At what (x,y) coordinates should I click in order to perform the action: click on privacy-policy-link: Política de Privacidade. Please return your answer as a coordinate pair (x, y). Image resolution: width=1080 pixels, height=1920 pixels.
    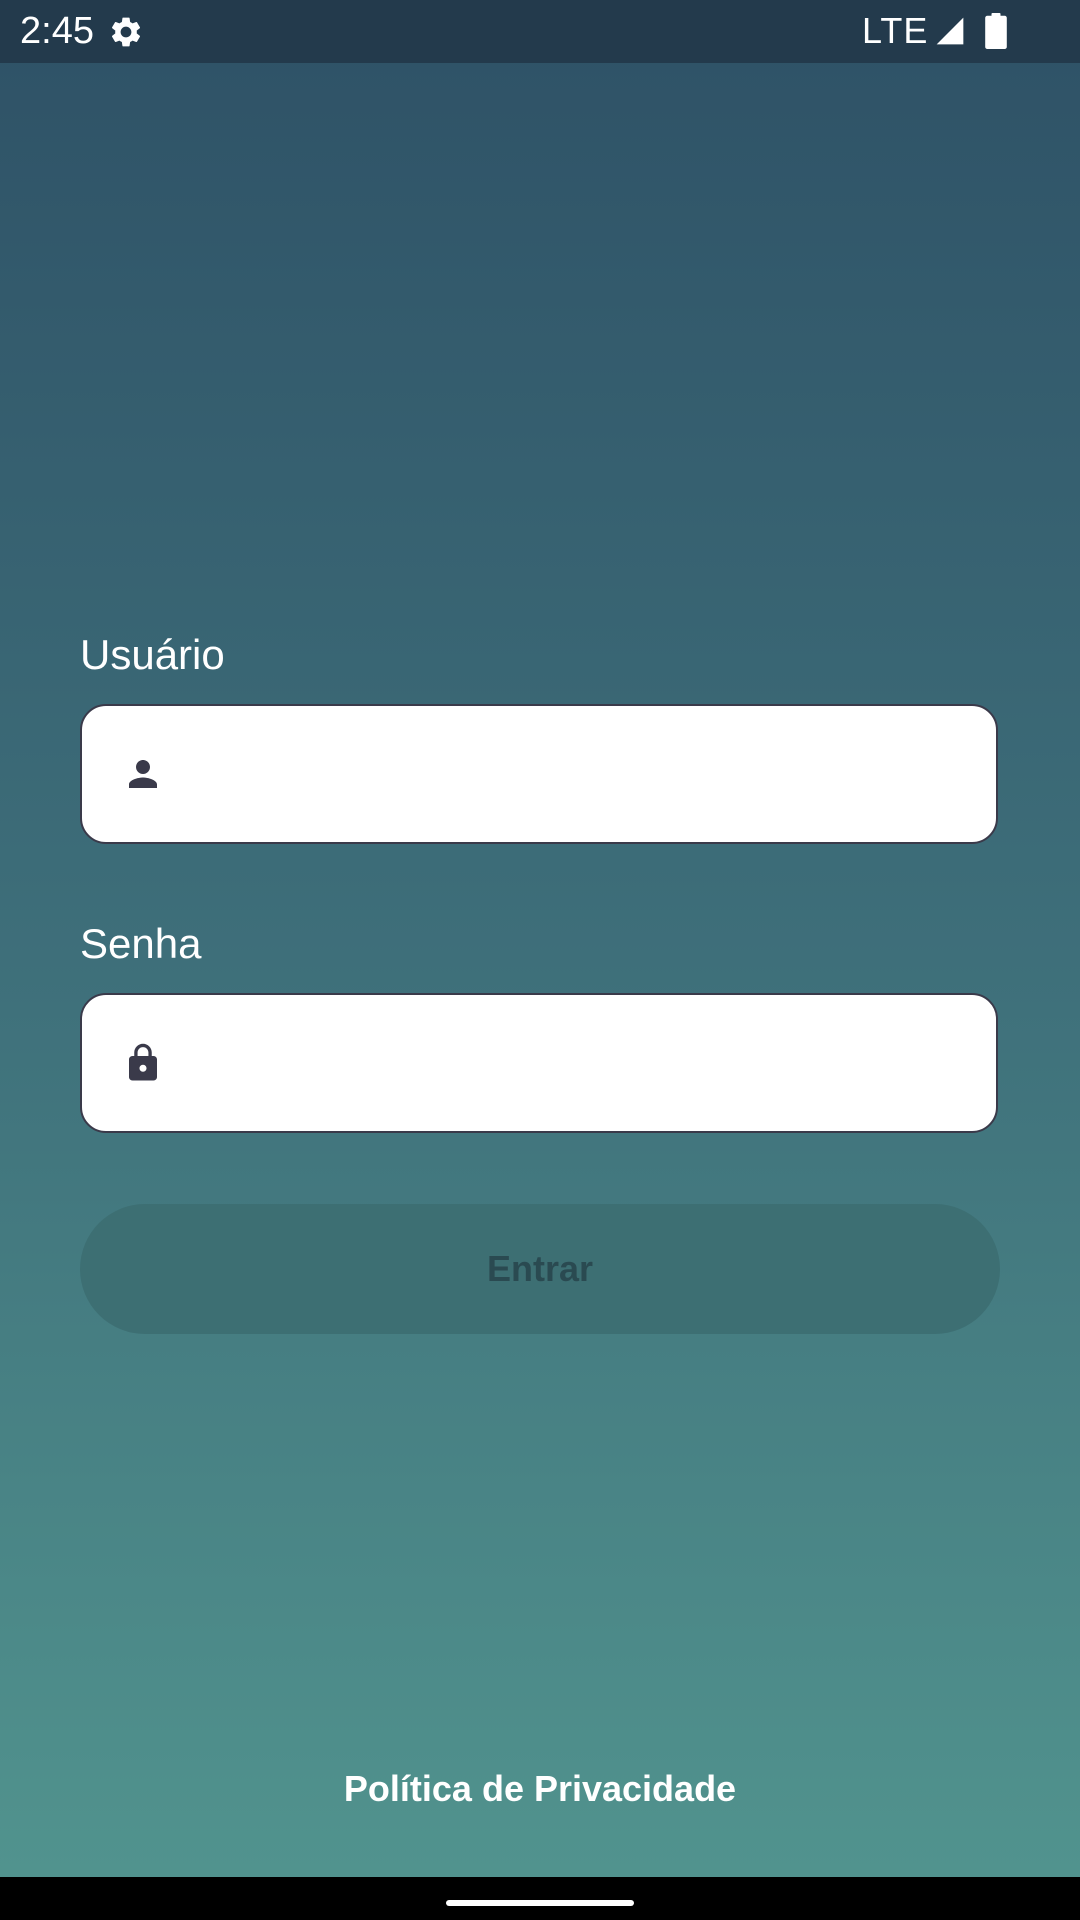
    Looking at the image, I should click on (540, 1789).